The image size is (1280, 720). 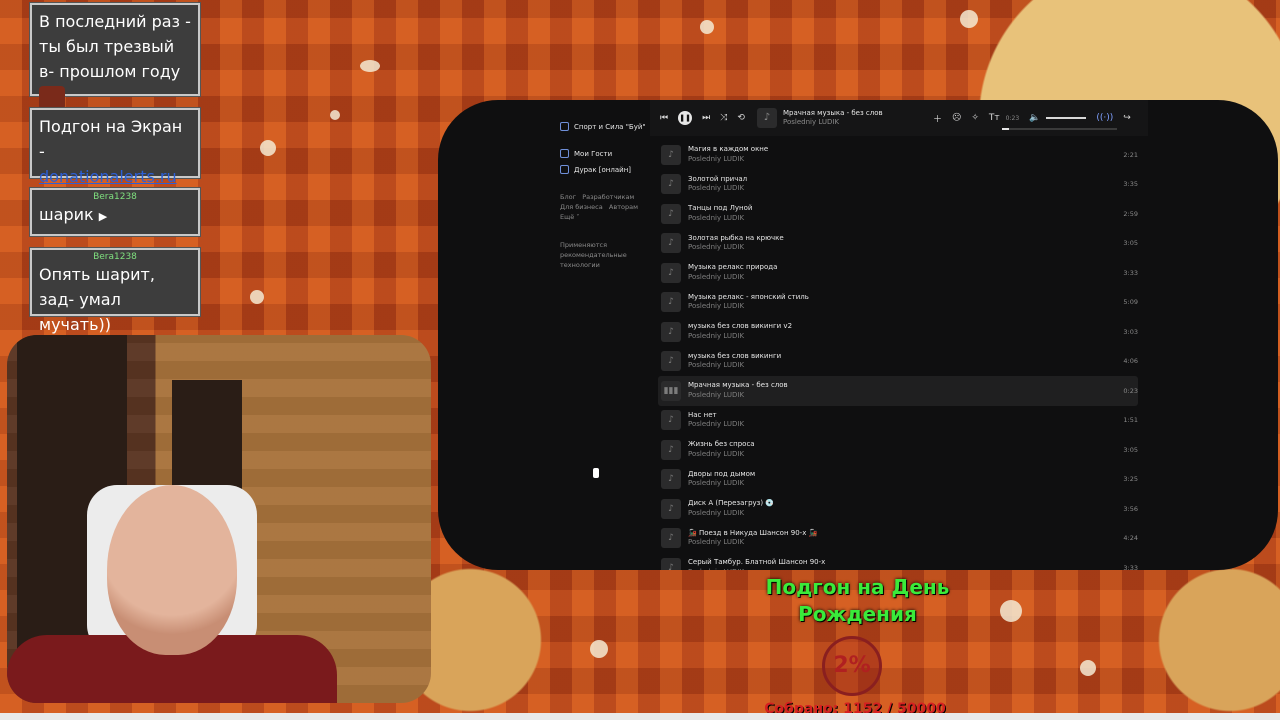 I want to click on track-title: Музыка релакс природа, so click(x=733, y=267).